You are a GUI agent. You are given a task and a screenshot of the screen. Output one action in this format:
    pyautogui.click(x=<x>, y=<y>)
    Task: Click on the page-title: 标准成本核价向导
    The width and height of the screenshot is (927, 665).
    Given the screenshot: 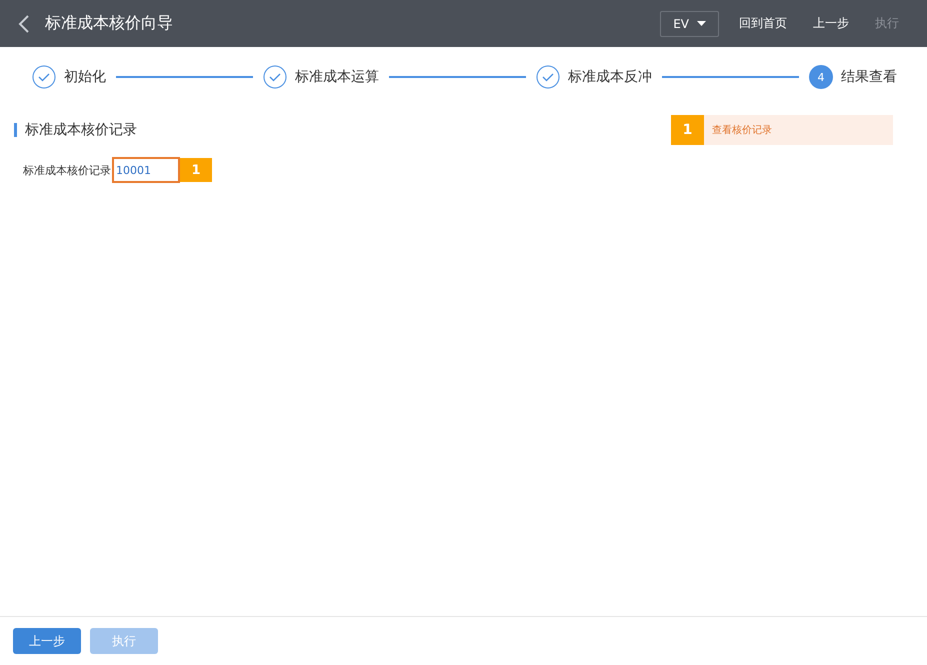 What is the action you would take?
    pyautogui.click(x=109, y=23)
    